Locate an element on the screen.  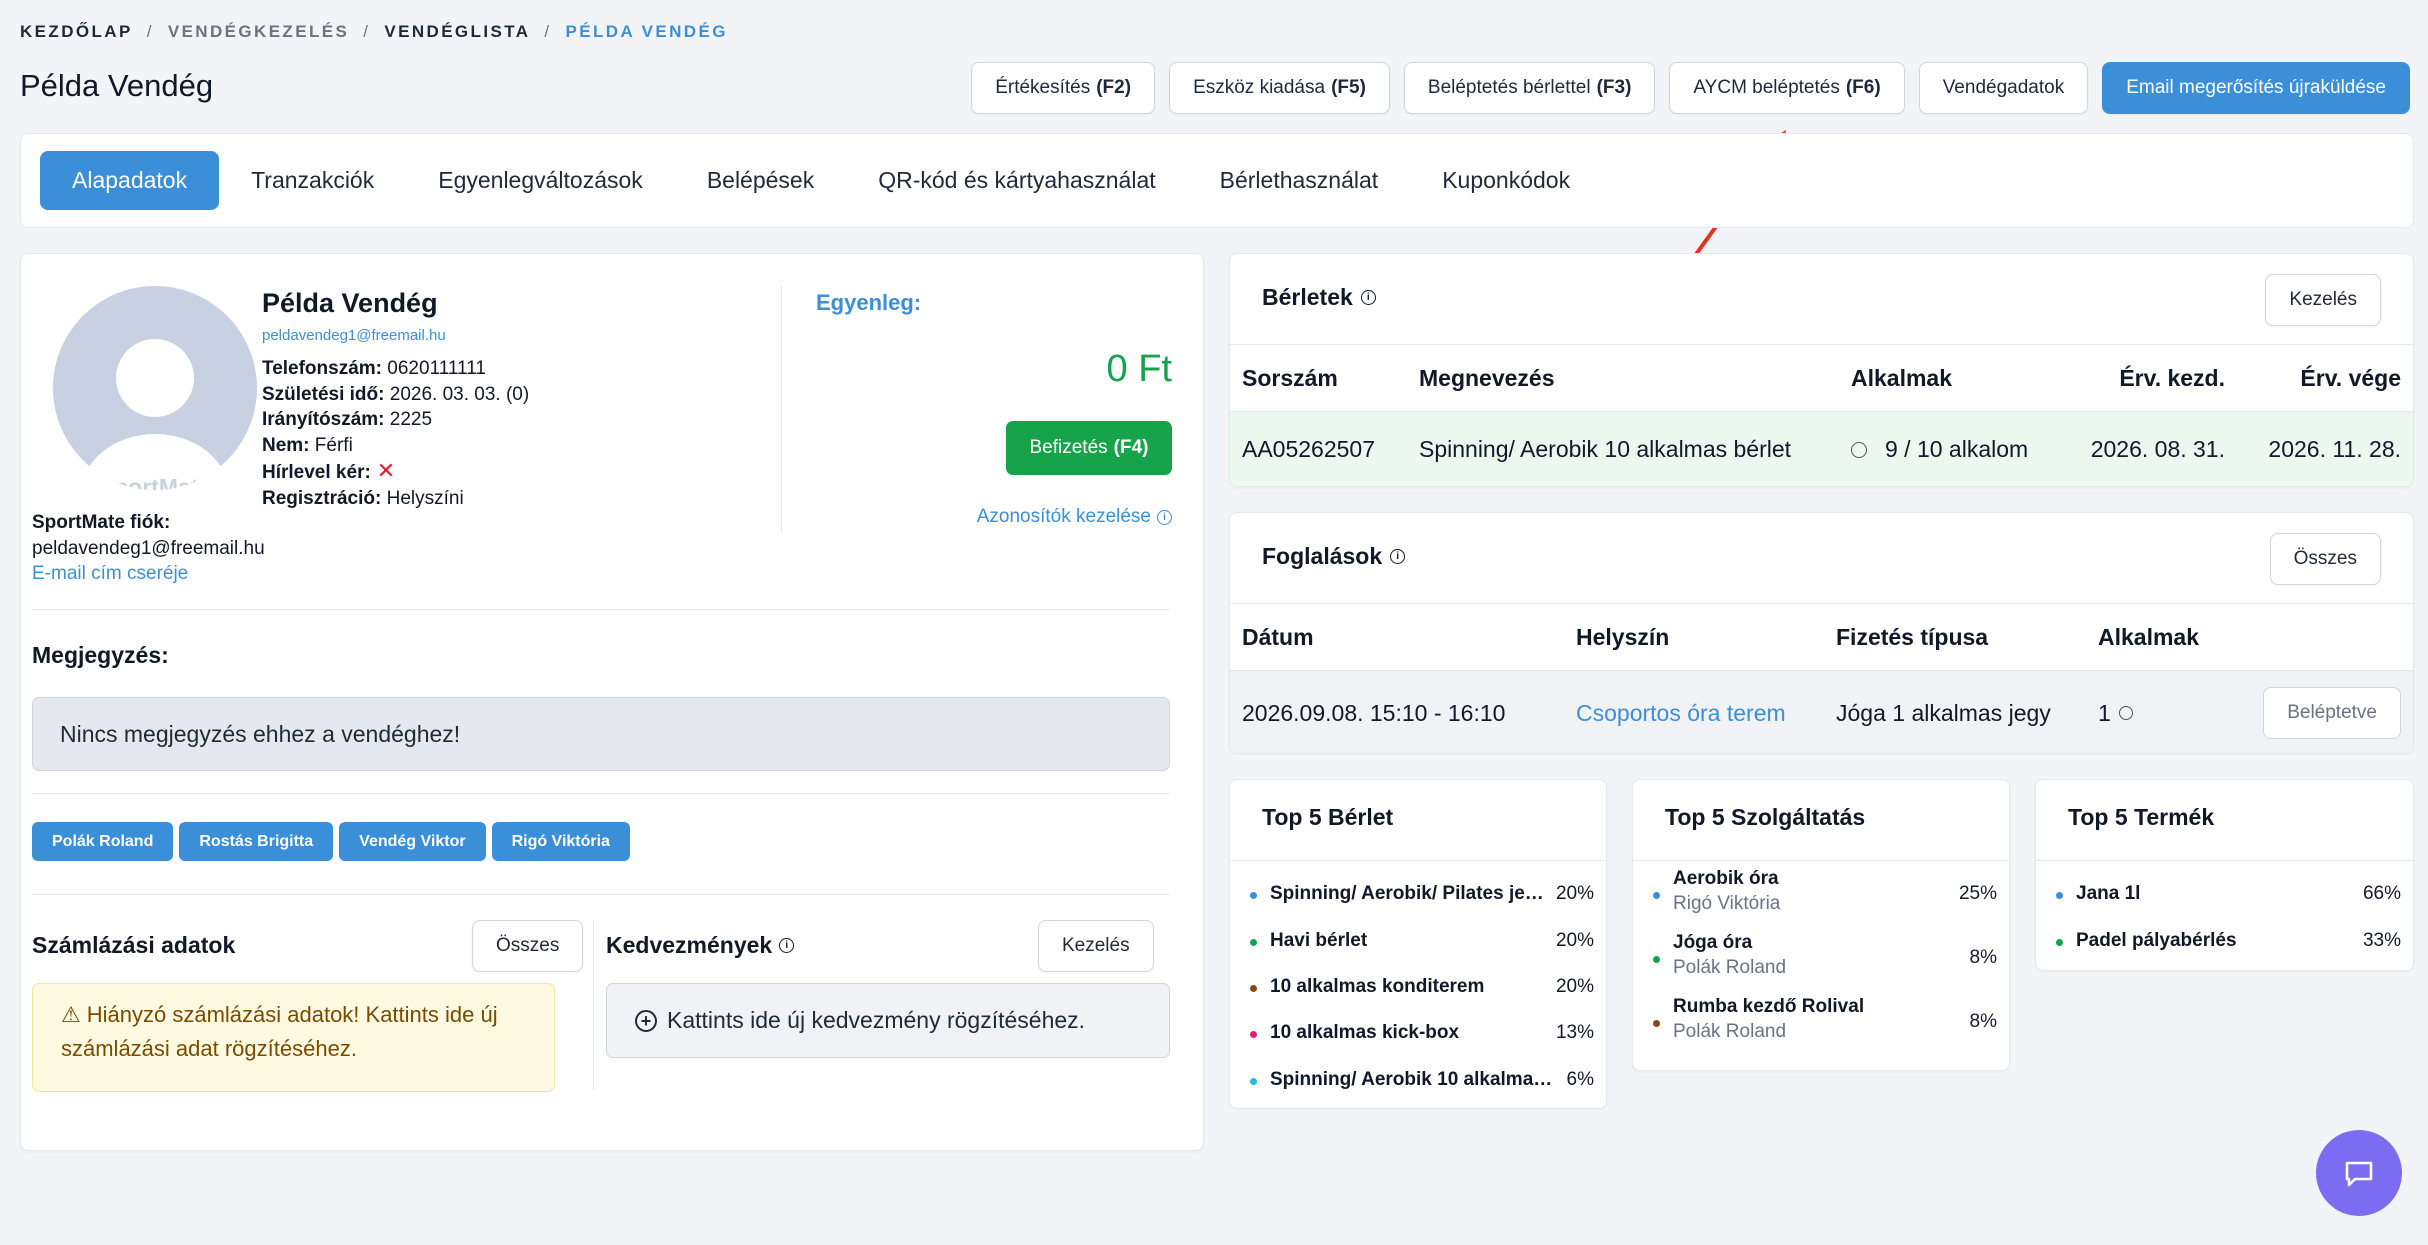
list-item: Padel pályabérlés 33% is located at coordinates (2228, 941).